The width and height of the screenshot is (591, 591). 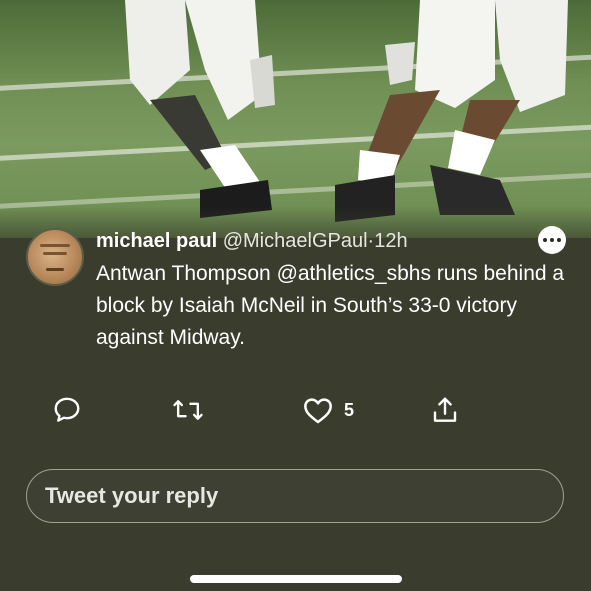 I want to click on heart-icon, so click(x=318, y=411).